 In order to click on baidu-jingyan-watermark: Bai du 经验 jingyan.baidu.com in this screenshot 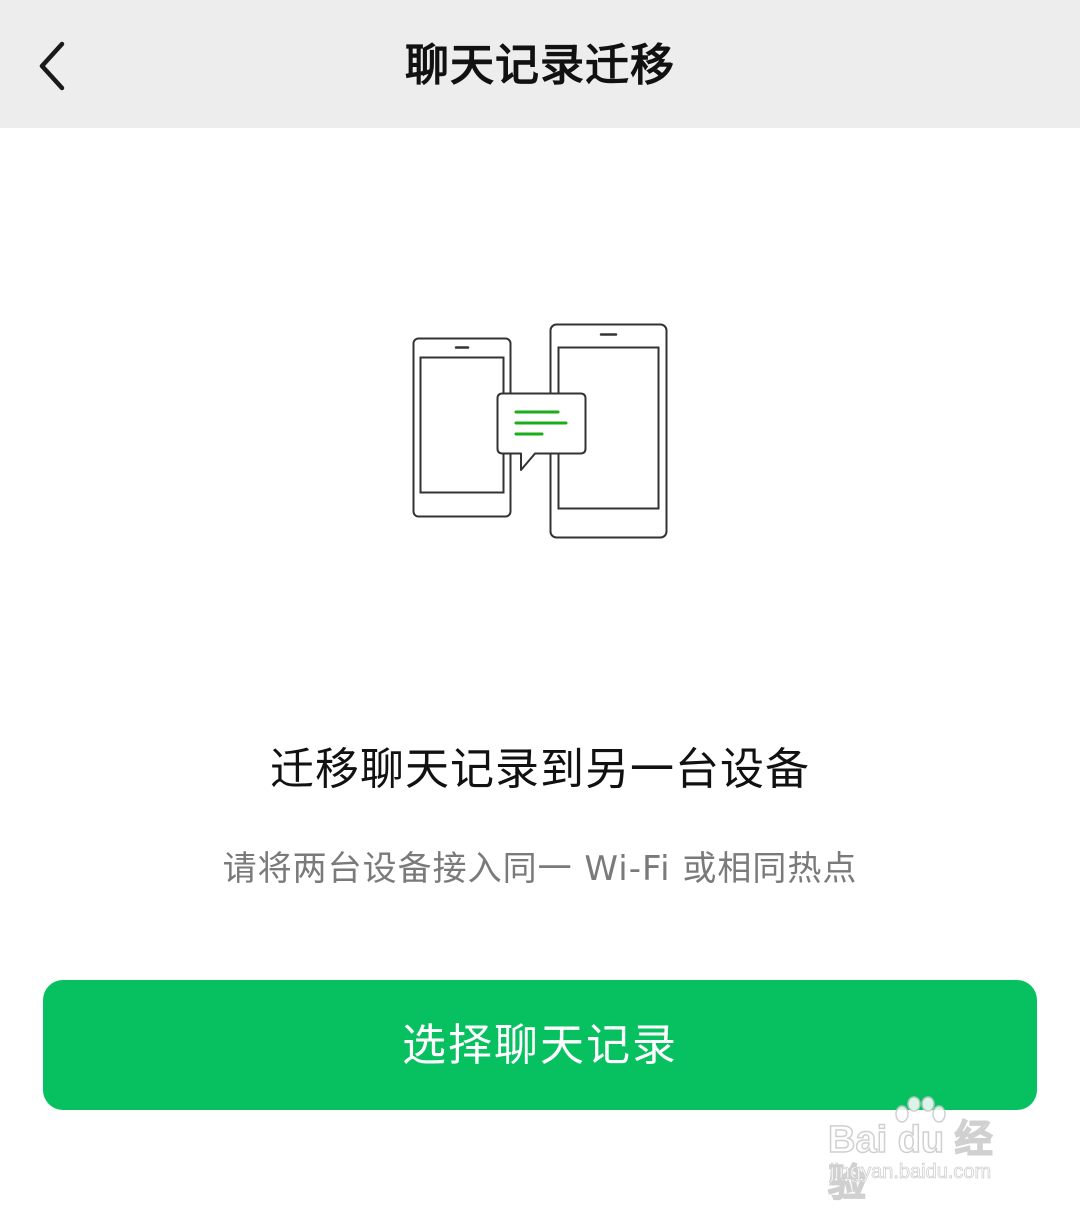, I will do `click(927, 1151)`.